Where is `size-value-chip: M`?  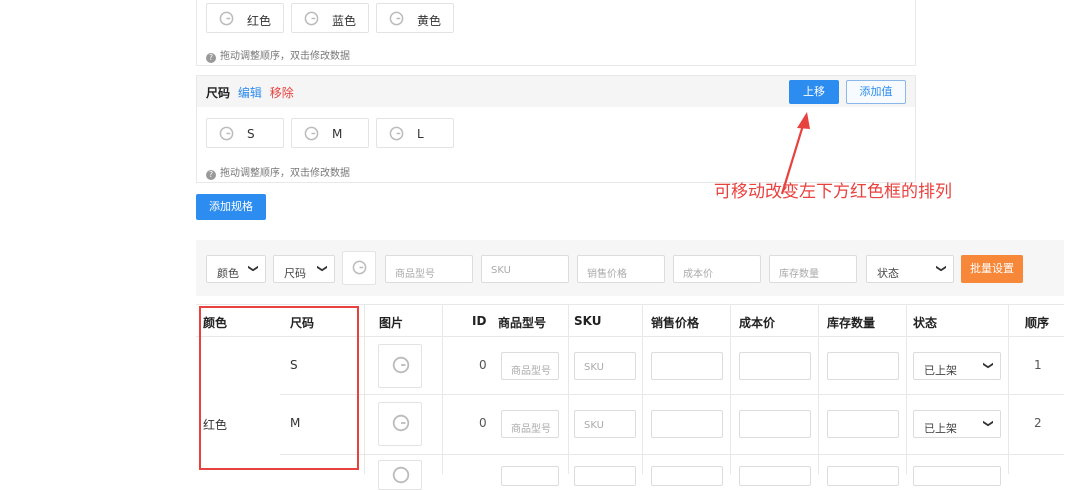 size-value-chip: M is located at coordinates (330, 133).